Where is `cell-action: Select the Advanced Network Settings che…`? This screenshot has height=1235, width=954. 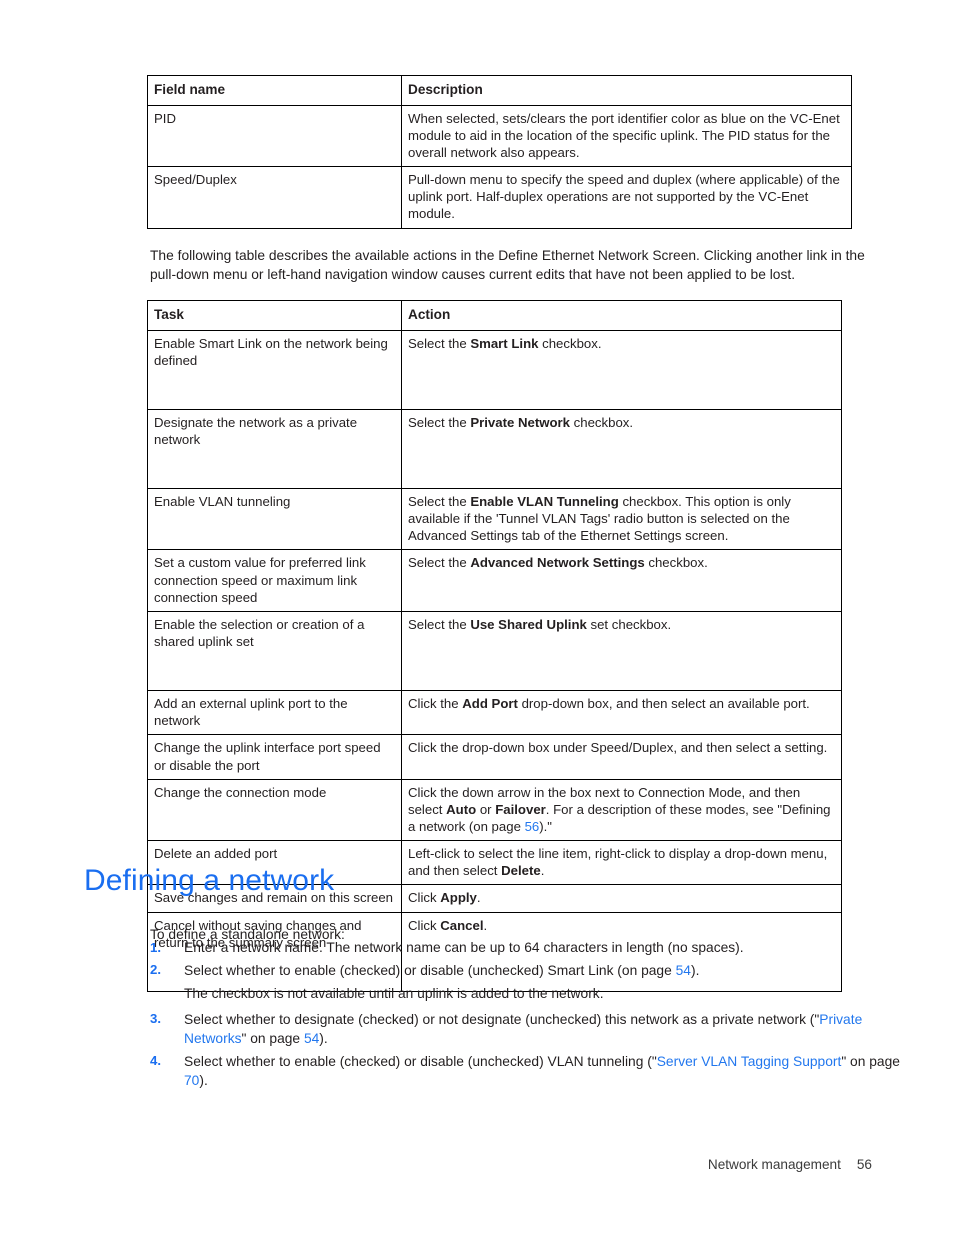 cell-action: Select the Advanced Network Settings che… is located at coordinates (621, 580).